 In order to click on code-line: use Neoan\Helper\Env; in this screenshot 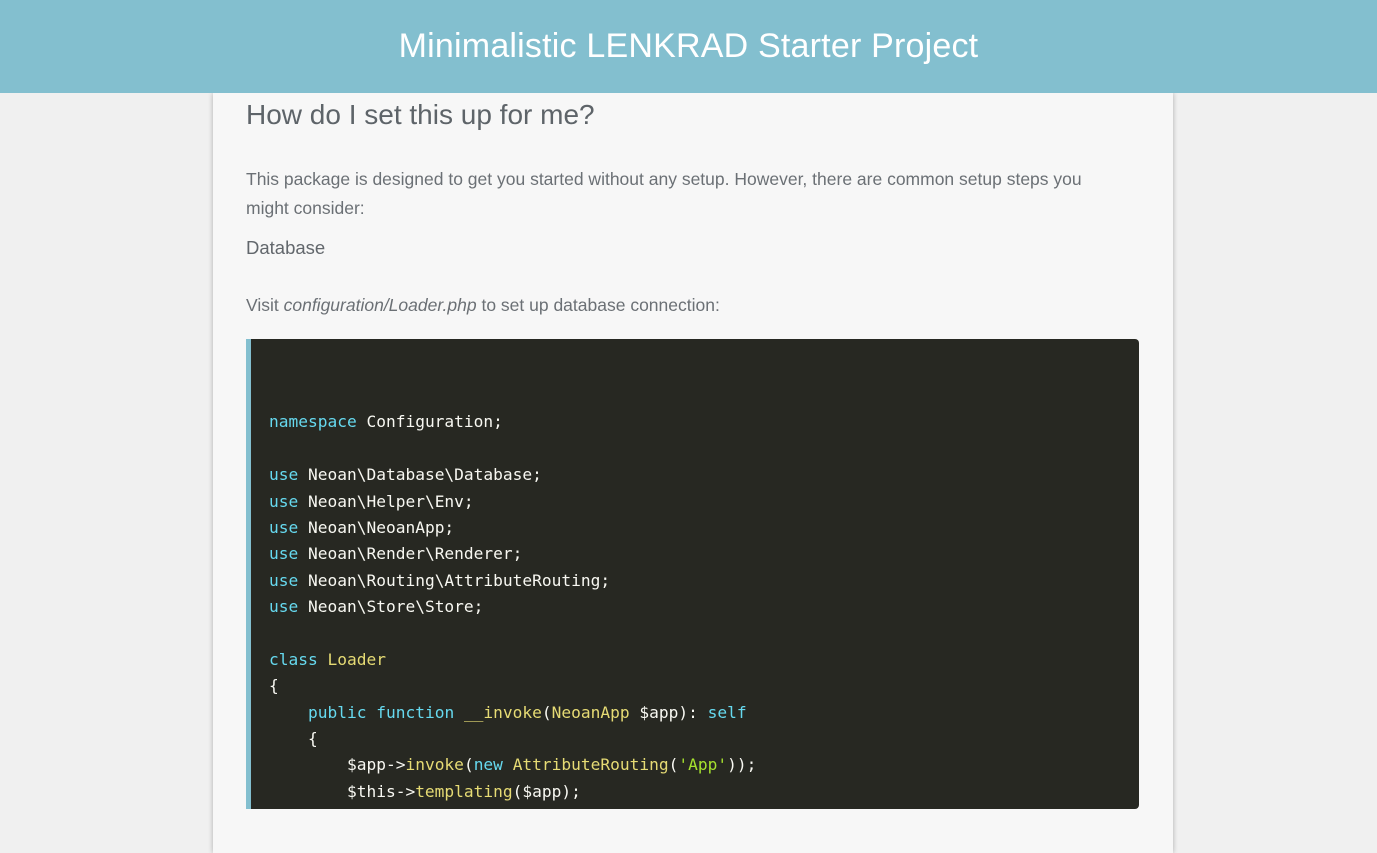, I will do `click(704, 502)`.